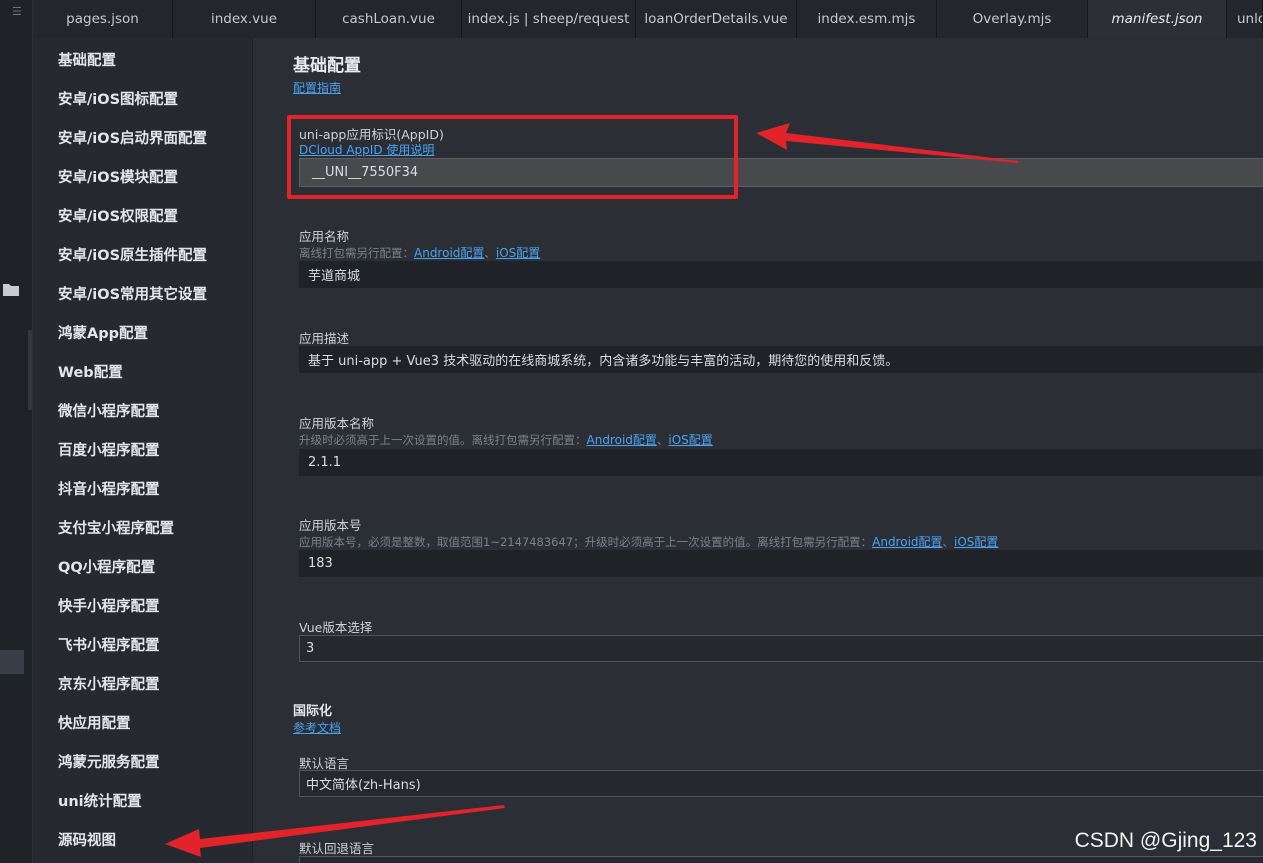 The height and width of the screenshot is (863, 1263). What do you see at coordinates (1165, 840) in the screenshot?
I see `watermark: CSDN @Gjing_123` at bounding box center [1165, 840].